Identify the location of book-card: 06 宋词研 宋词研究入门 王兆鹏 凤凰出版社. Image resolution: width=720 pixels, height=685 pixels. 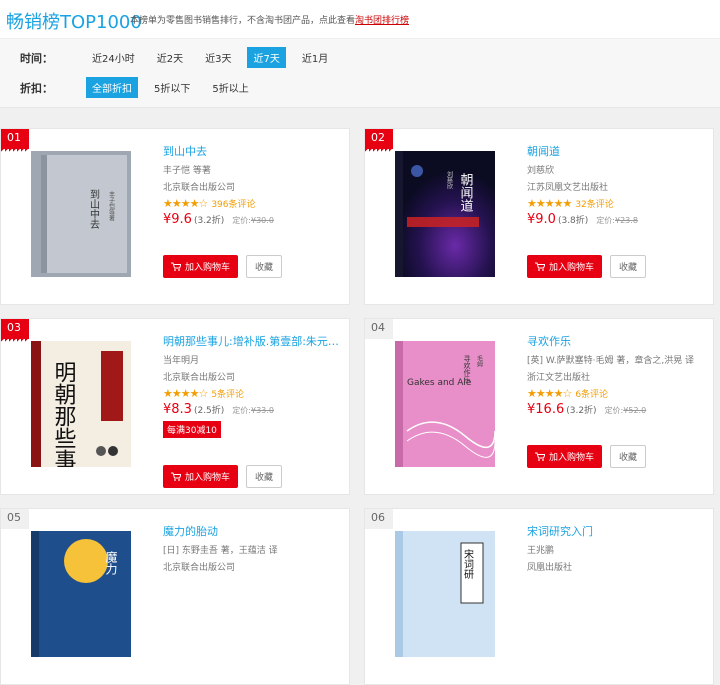
(539, 596).